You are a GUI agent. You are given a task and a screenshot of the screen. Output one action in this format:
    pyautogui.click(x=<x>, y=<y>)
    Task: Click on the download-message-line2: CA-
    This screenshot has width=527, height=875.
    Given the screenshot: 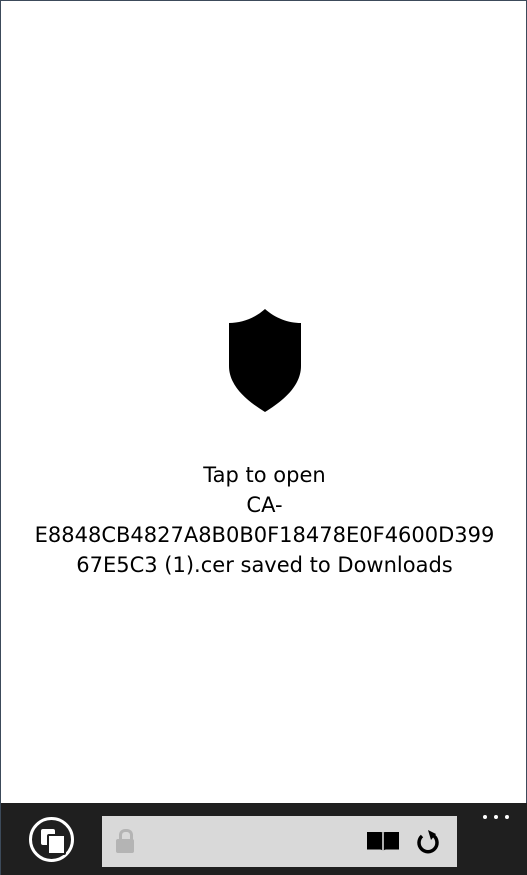 What is the action you would take?
    pyautogui.click(x=264, y=505)
    